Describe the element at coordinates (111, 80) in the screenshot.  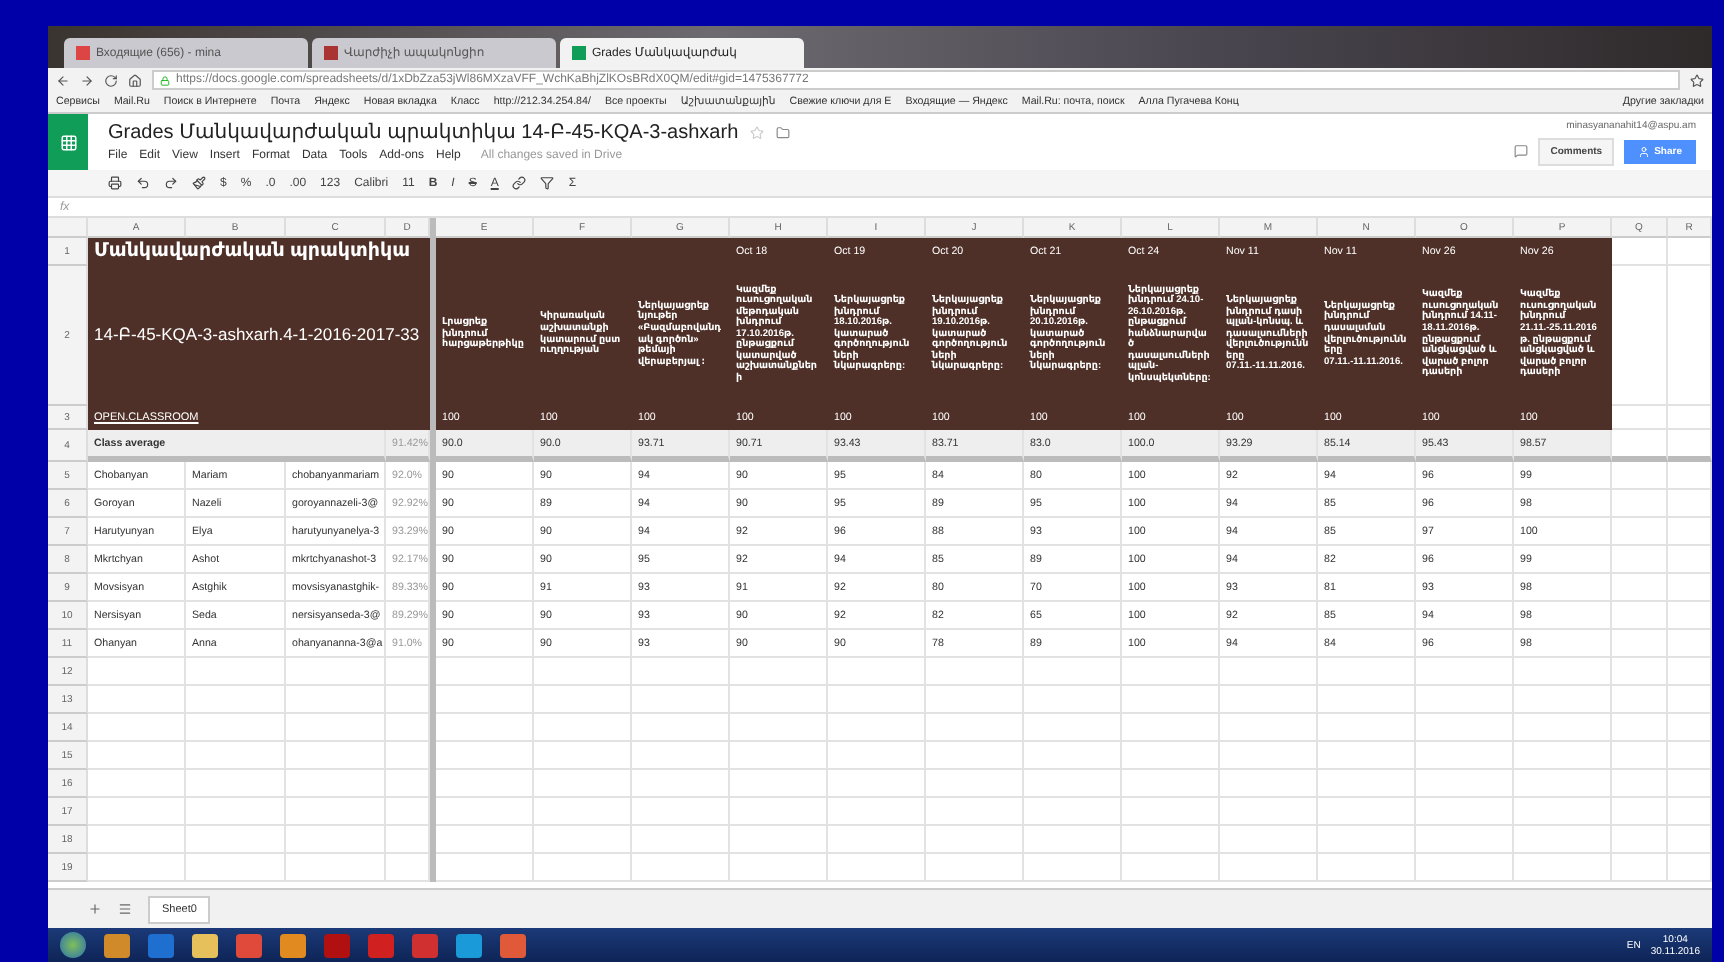
I see `reload-icon` at that location.